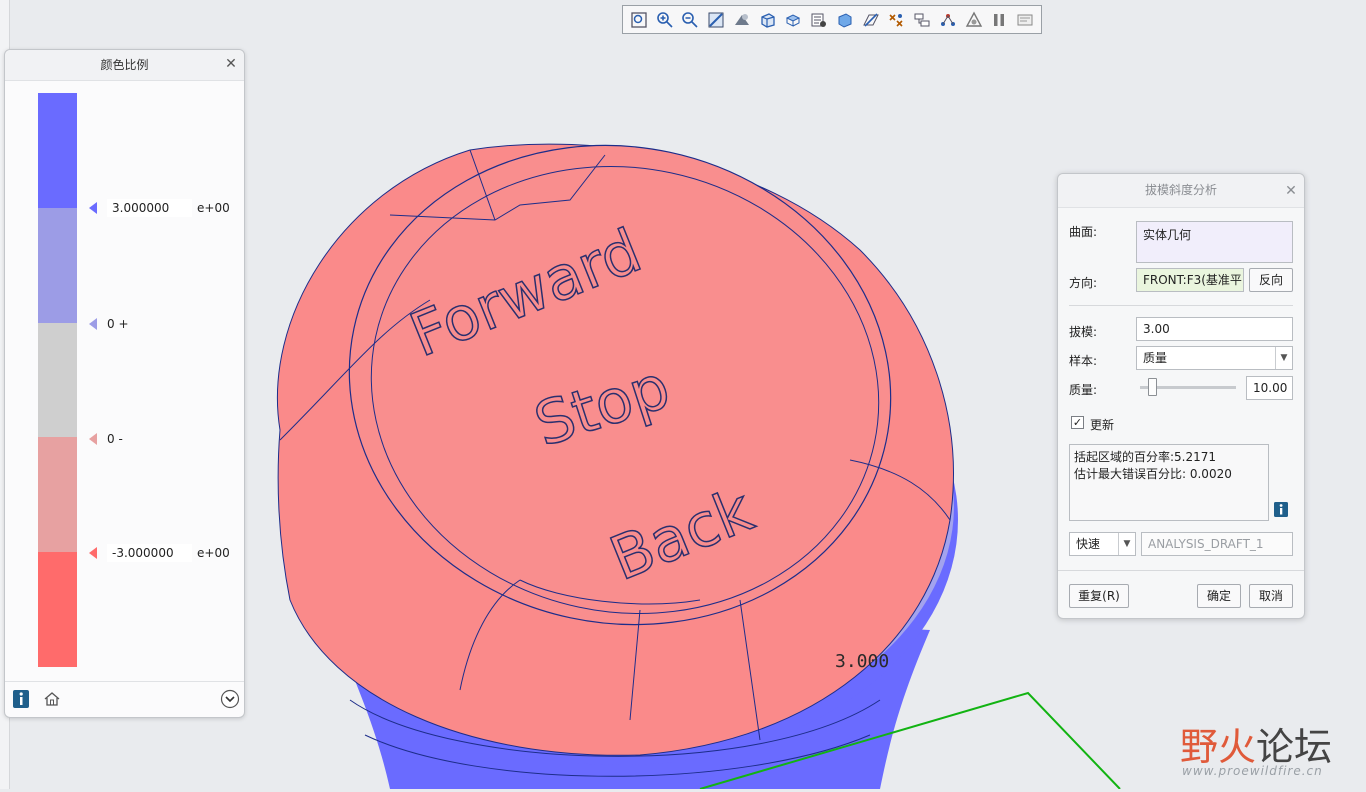 Image resolution: width=1366 pixels, height=792 pixels. Describe the element at coordinates (1000, 20) in the screenshot. I see `pause-icon` at that location.